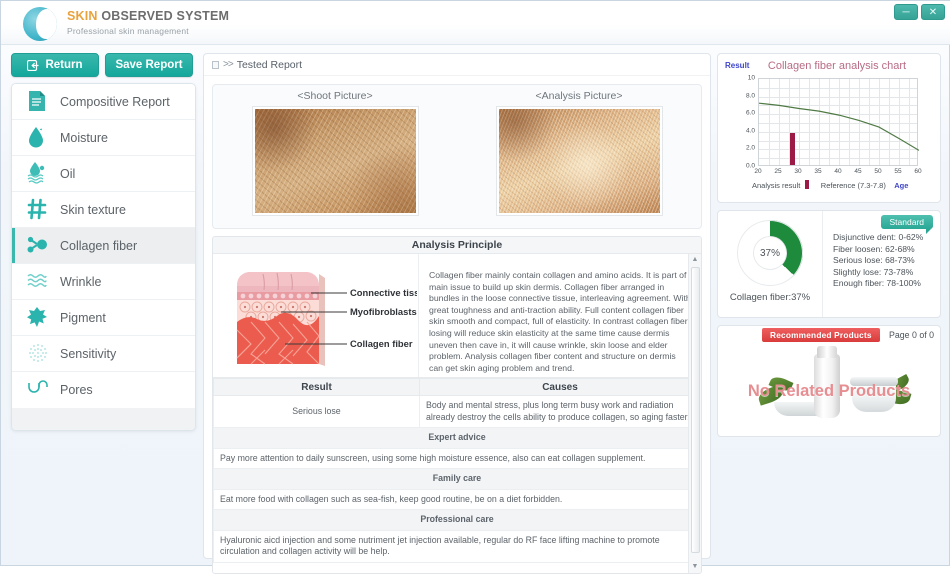 This screenshot has width=950, height=574. What do you see at coordinates (43, 354) in the screenshot?
I see `dotted-burst-icon` at bounding box center [43, 354].